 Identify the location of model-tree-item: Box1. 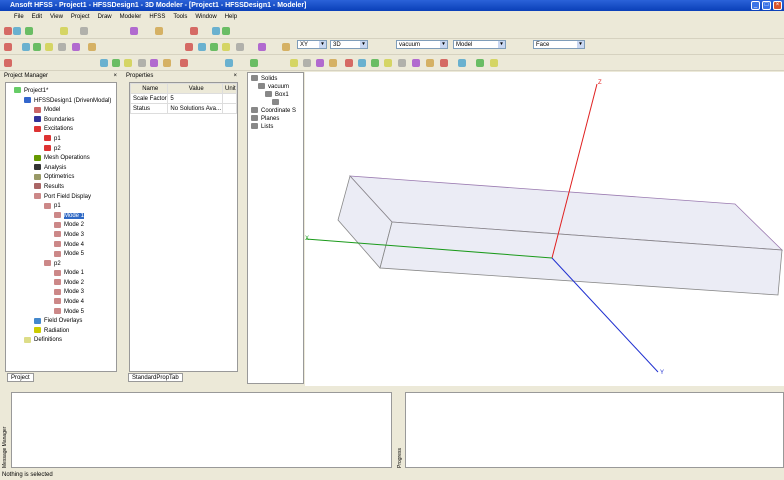
(275, 95).